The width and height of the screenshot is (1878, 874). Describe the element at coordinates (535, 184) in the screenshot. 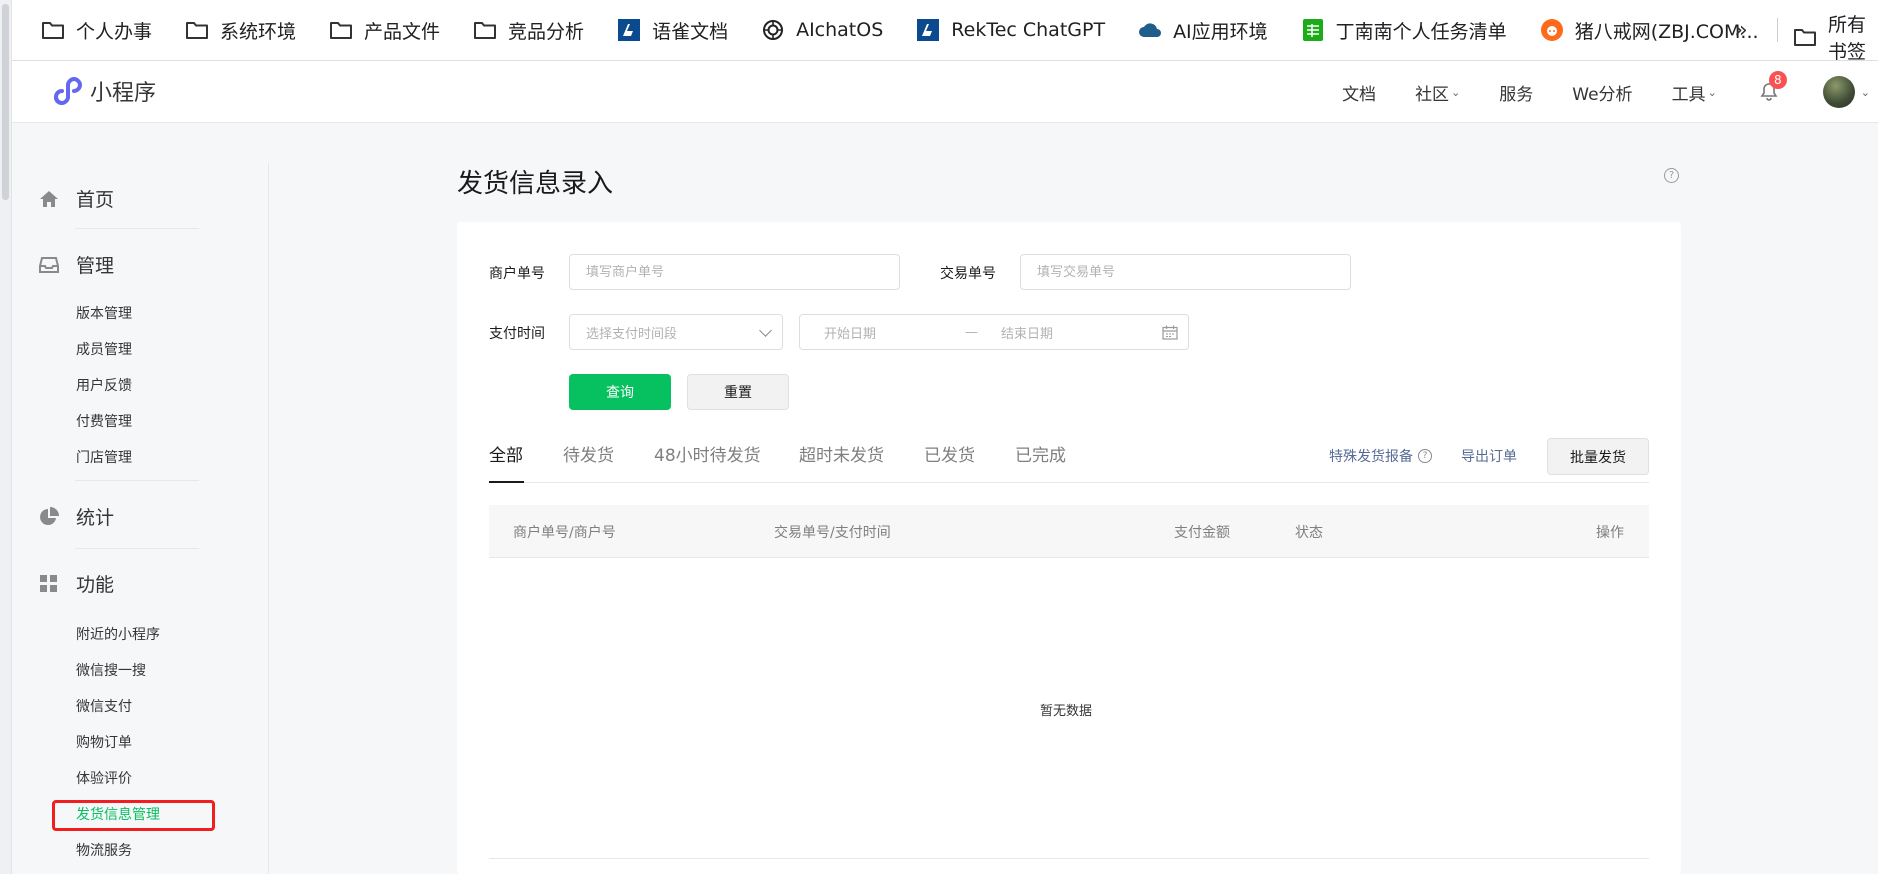

I see `page-title: 发货信息录入` at that location.